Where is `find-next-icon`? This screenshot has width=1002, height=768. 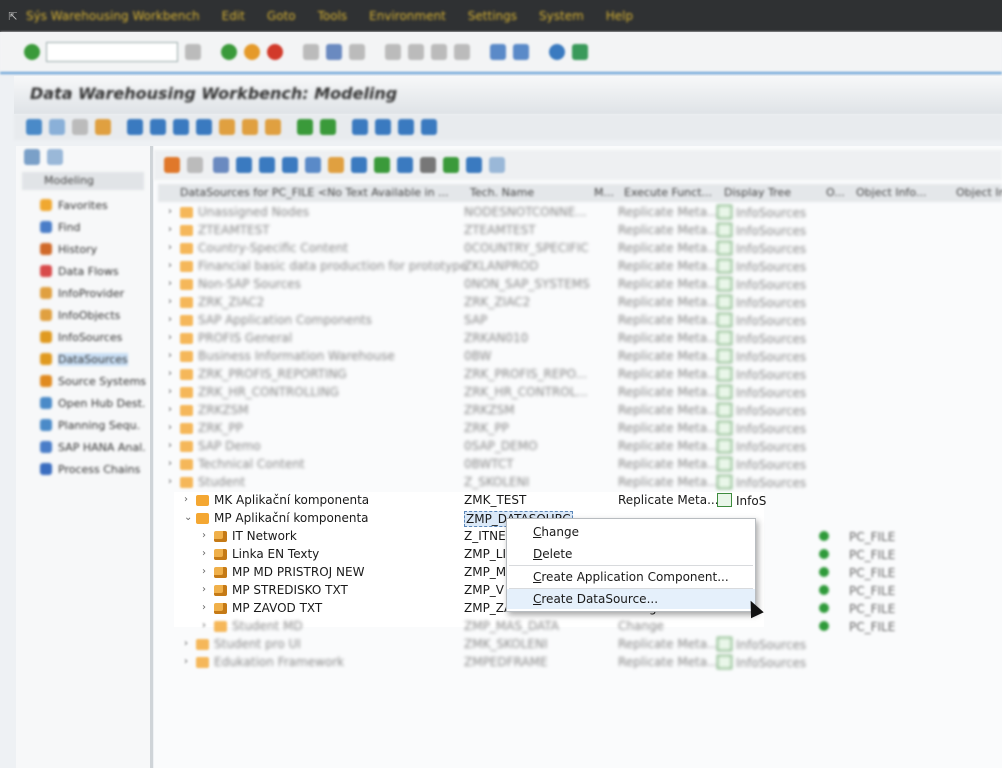 find-next-icon is located at coordinates (357, 52).